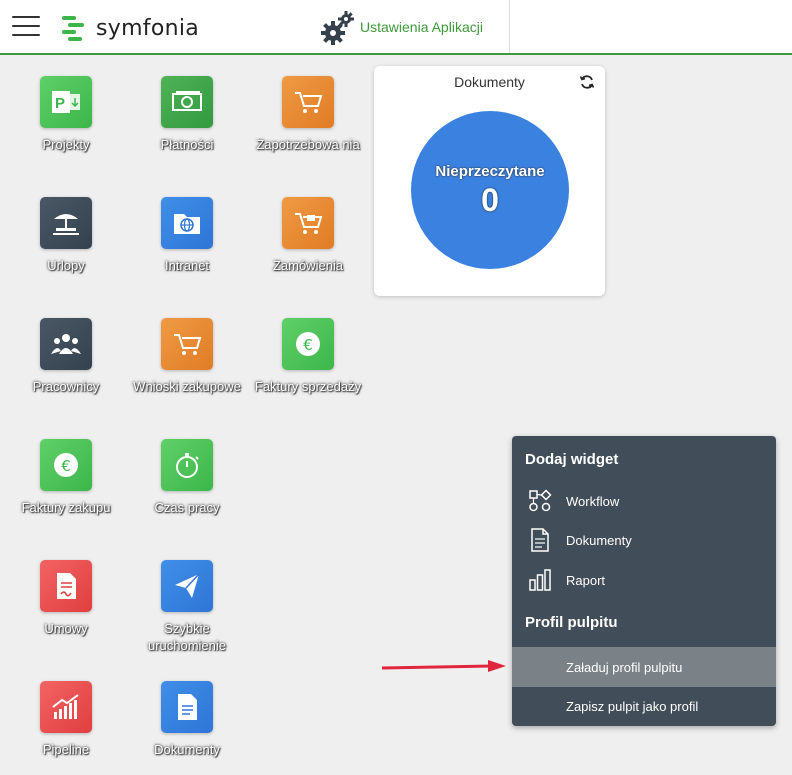 The height and width of the screenshot is (775, 792). Describe the element at coordinates (308, 144) in the screenshot. I see `tile-label: Zapotrzebowa nia` at that location.